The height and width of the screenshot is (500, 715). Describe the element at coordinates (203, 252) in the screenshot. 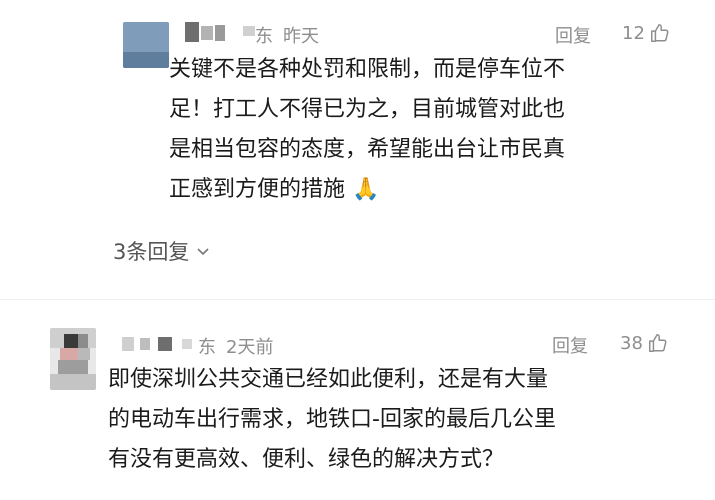

I see `chevron-down-icon` at that location.